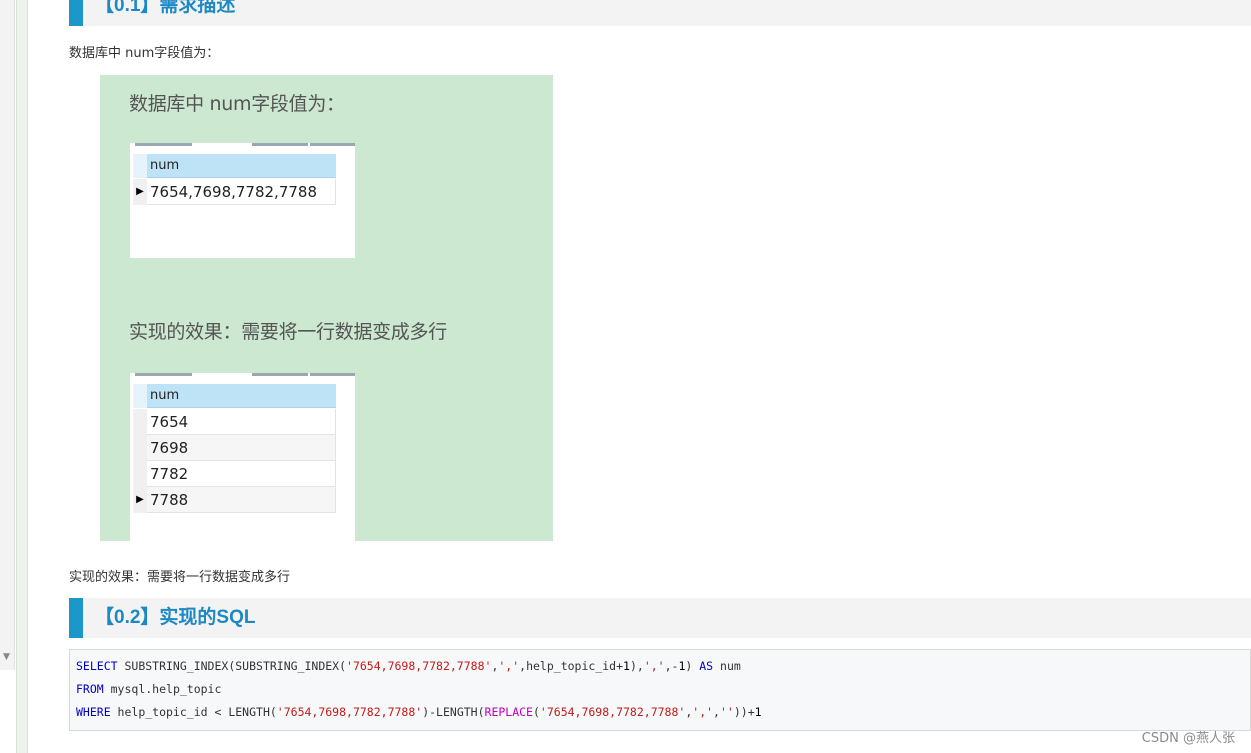  I want to click on section-heading-sql: 【0.2】实现的SQL, so click(660, 618).